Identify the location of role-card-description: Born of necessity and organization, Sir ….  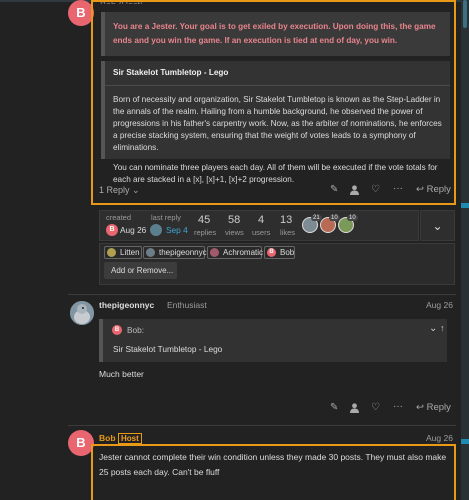
(277, 123).